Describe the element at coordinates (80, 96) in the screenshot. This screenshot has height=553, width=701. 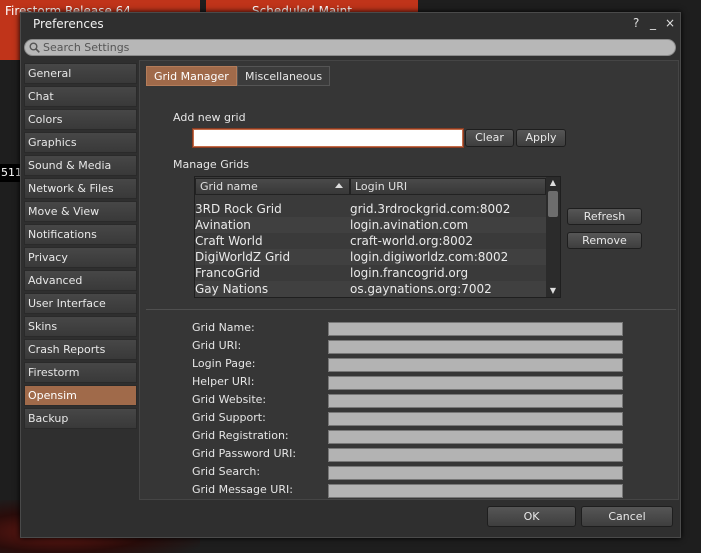
I see `category-chat: Chat` at that location.